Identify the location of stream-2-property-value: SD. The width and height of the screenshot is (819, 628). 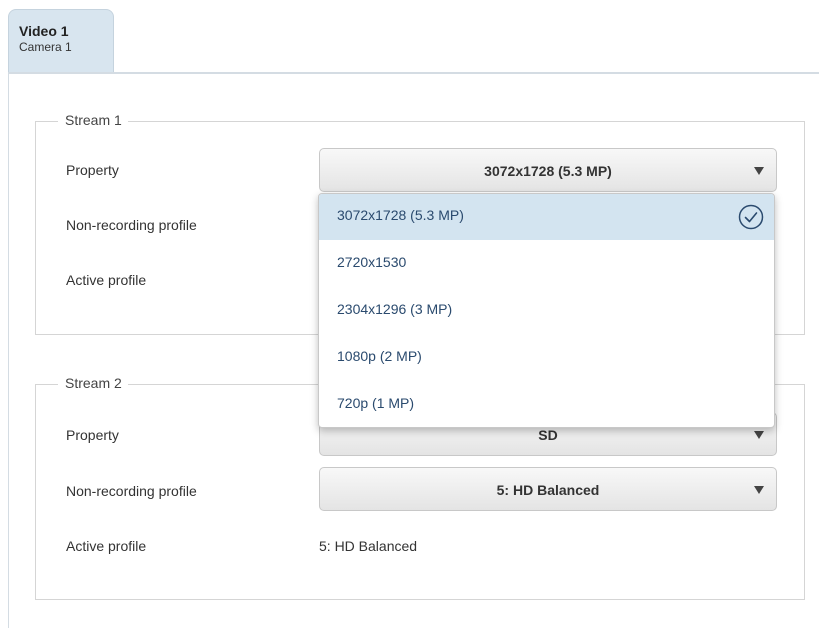
(548, 435).